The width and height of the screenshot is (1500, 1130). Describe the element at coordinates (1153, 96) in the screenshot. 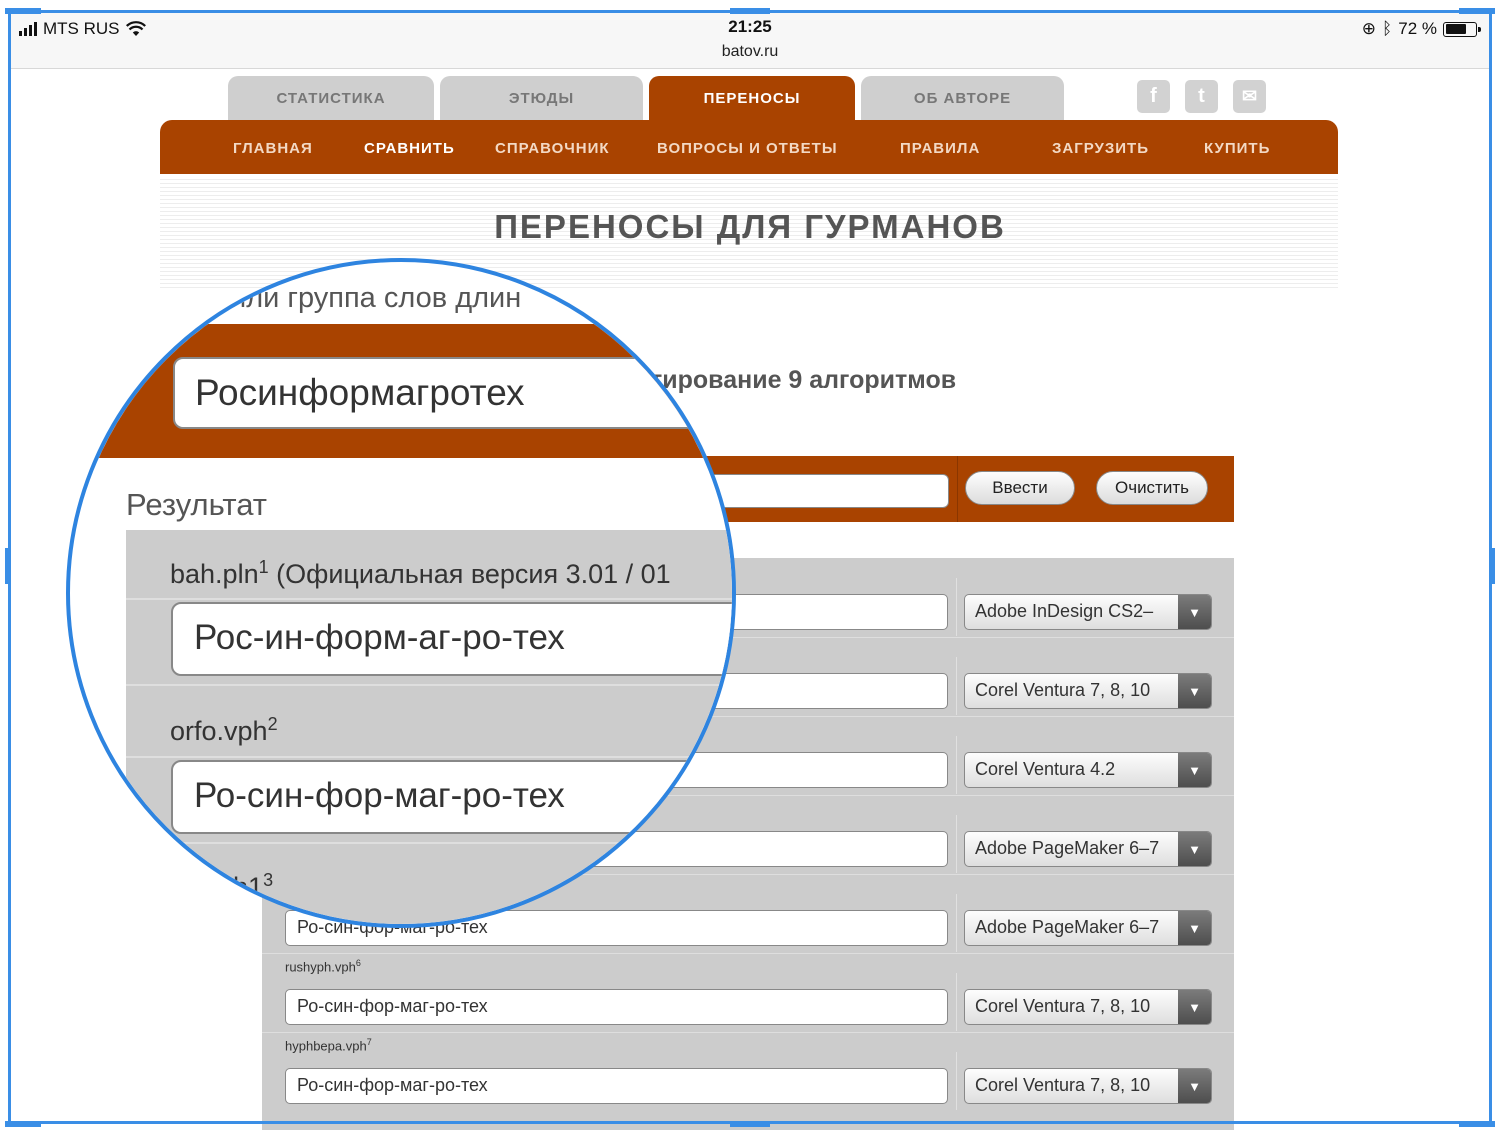

I see `facebook-icon: f` at that location.